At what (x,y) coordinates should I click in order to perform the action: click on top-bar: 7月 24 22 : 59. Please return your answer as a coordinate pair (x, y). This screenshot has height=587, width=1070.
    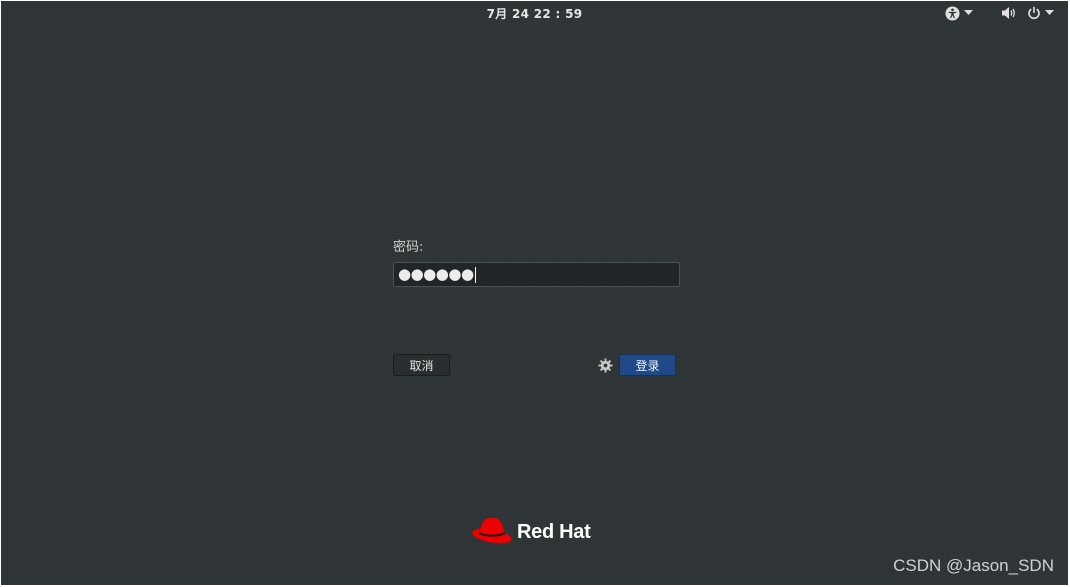
    Looking at the image, I should click on (534, 13).